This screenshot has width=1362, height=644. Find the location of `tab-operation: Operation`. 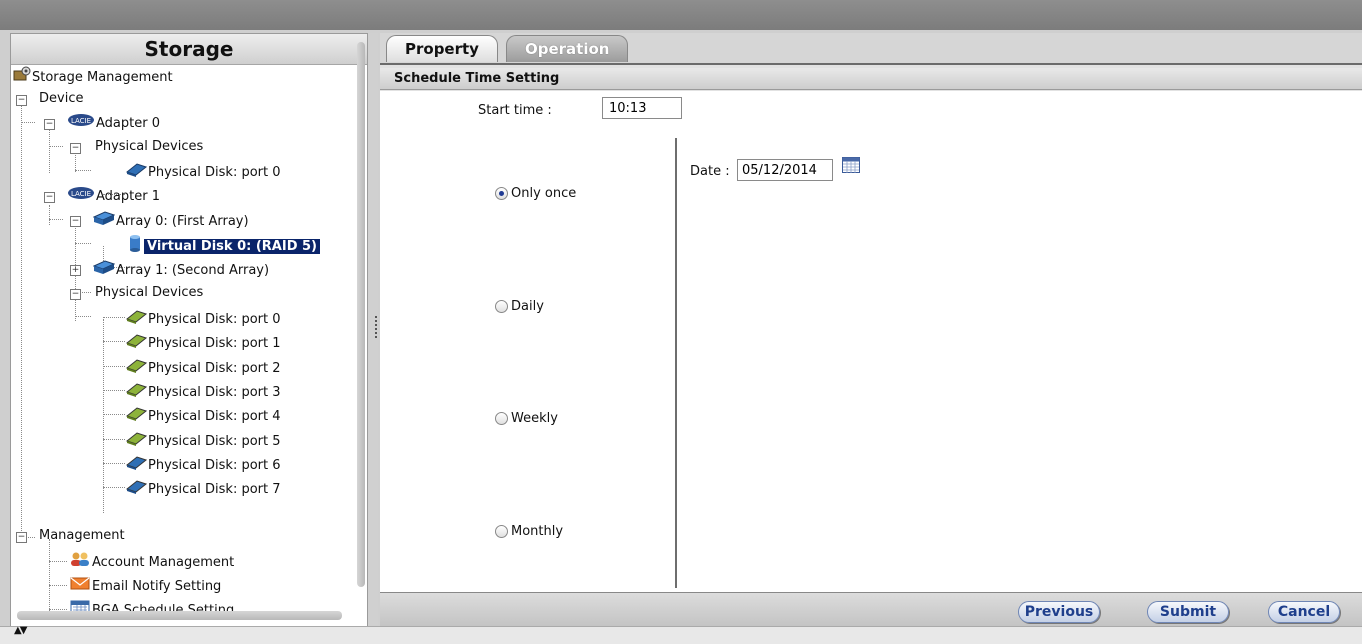

tab-operation: Operation is located at coordinates (567, 48).